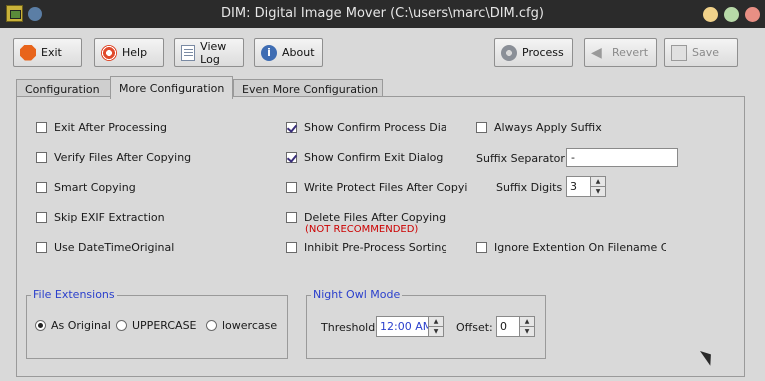 The width and height of the screenshot is (765, 381). I want to click on save-label: Save, so click(706, 52).